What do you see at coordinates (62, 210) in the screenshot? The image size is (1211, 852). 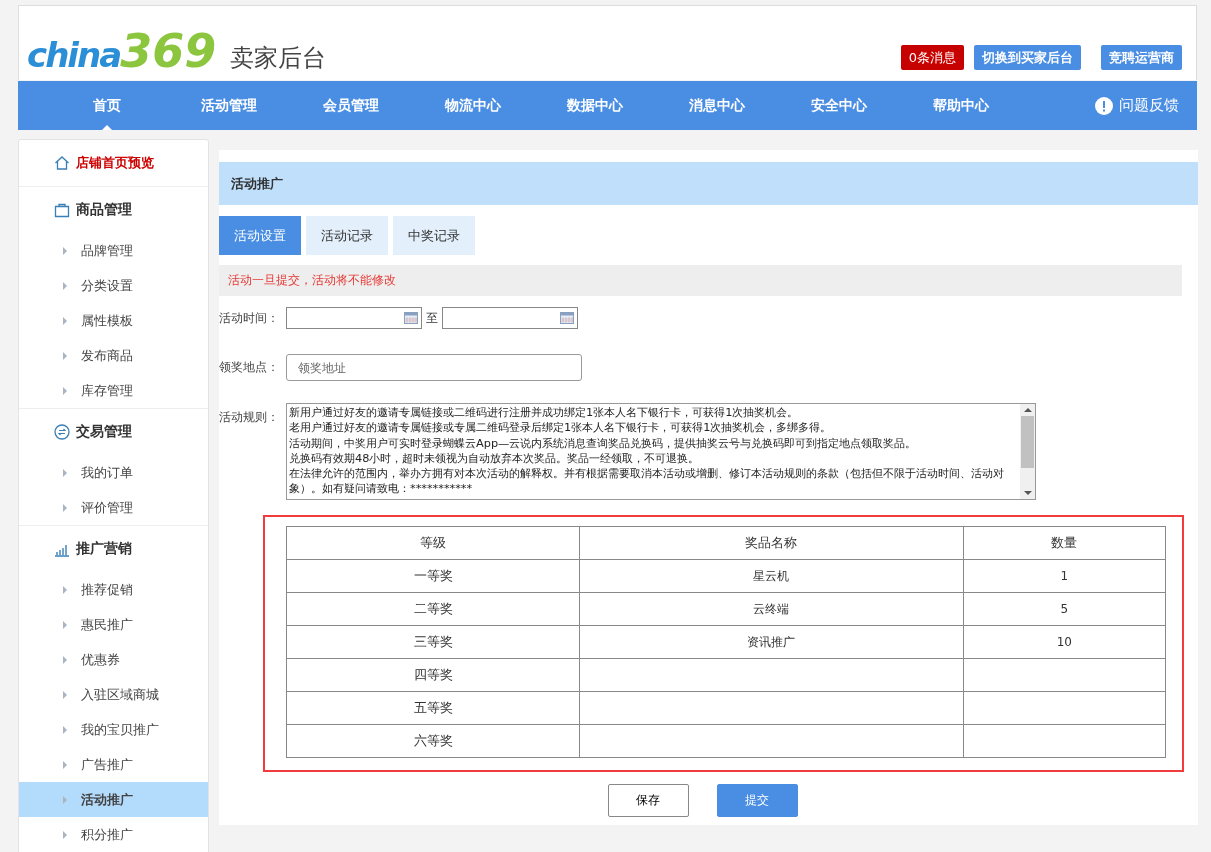 I see `bag-icon` at bounding box center [62, 210].